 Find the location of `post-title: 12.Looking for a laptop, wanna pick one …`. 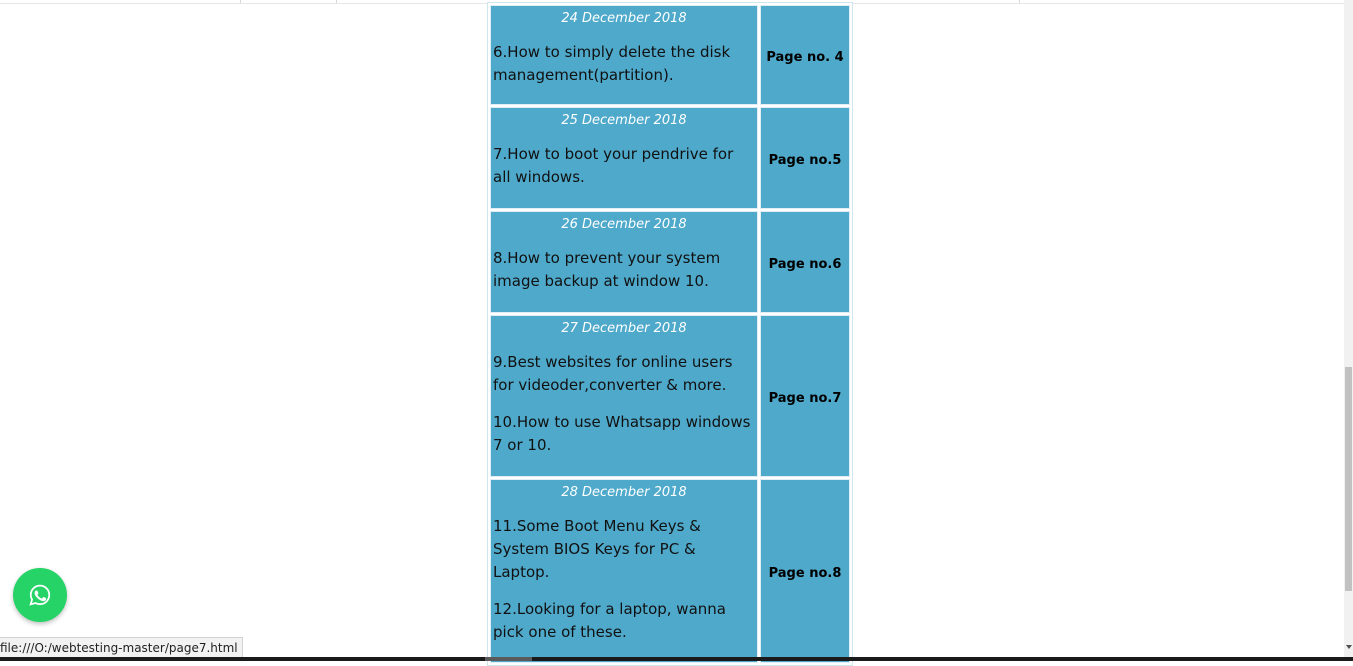

post-title: 12.Looking for a laptop, wanna pick one … is located at coordinates (609, 620).